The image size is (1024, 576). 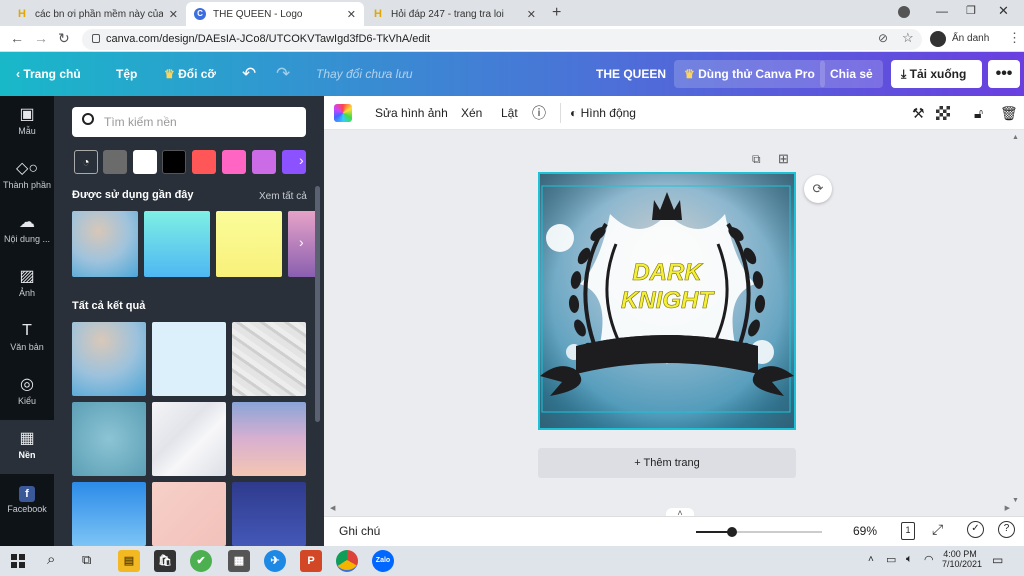 I want to click on tracking-off-icon: ⊘, so click(x=883, y=38).